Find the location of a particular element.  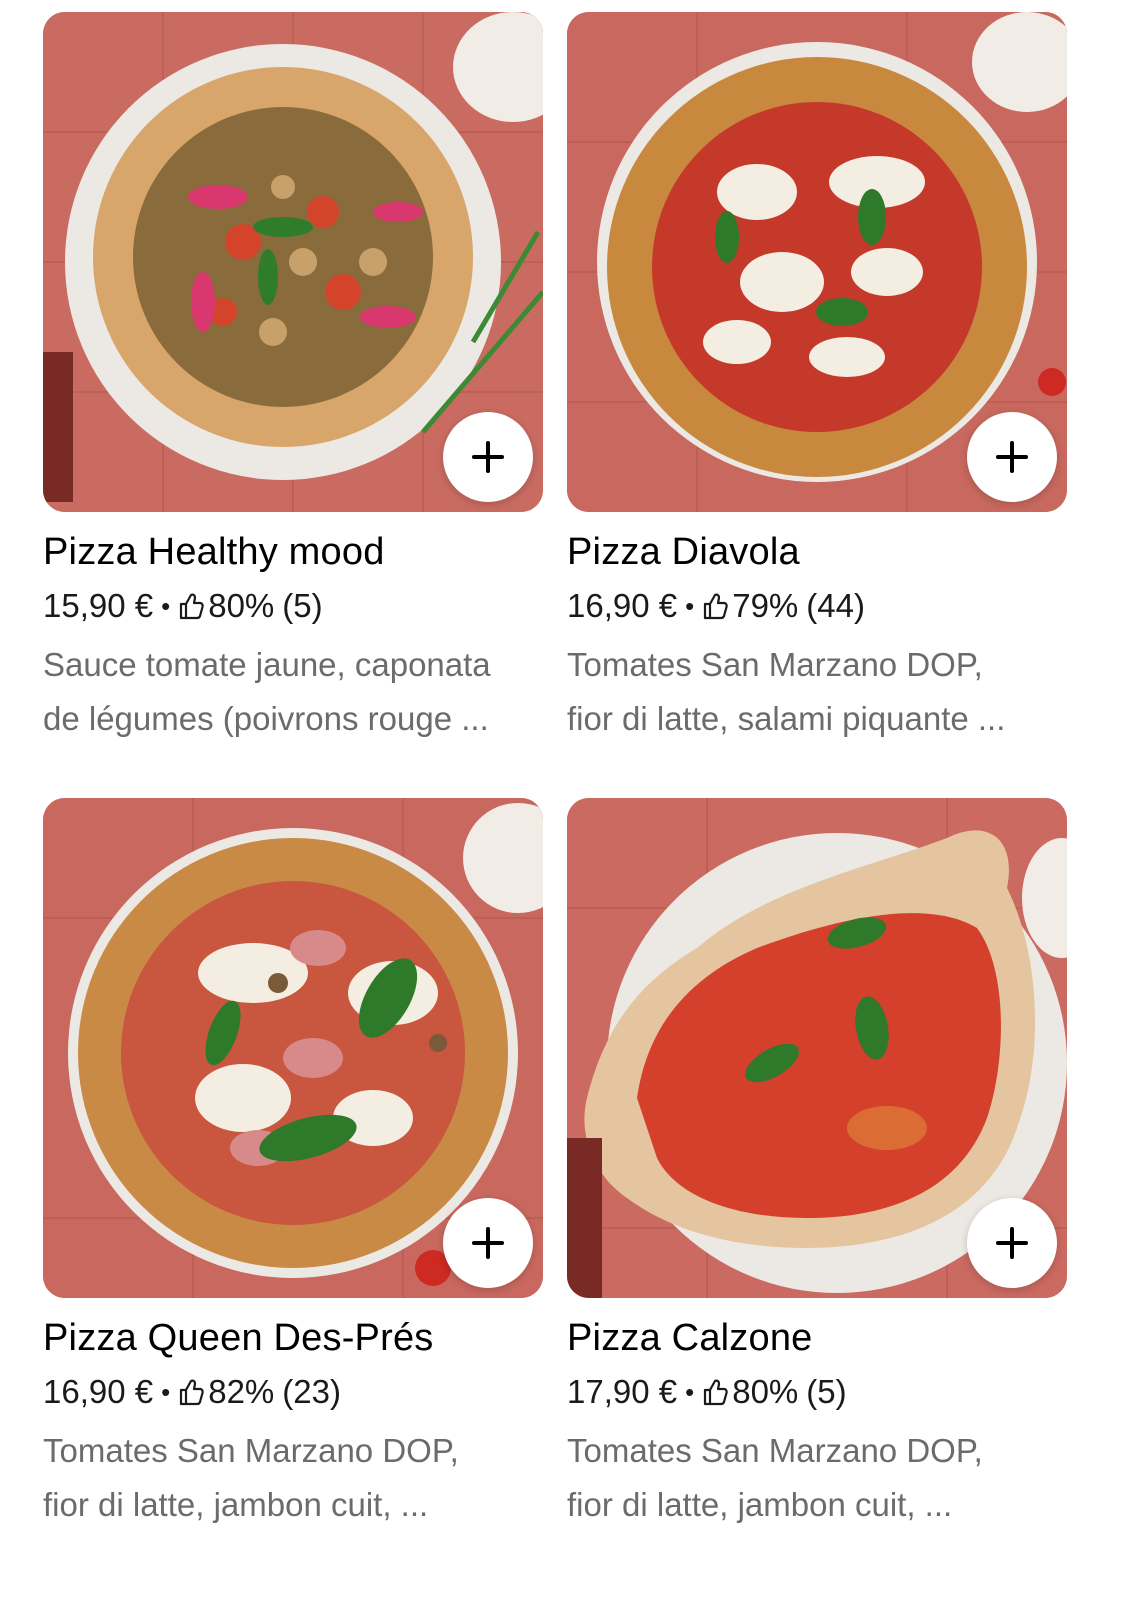

item-name: Pizza Calzone is located at coordinates (690, 1338).